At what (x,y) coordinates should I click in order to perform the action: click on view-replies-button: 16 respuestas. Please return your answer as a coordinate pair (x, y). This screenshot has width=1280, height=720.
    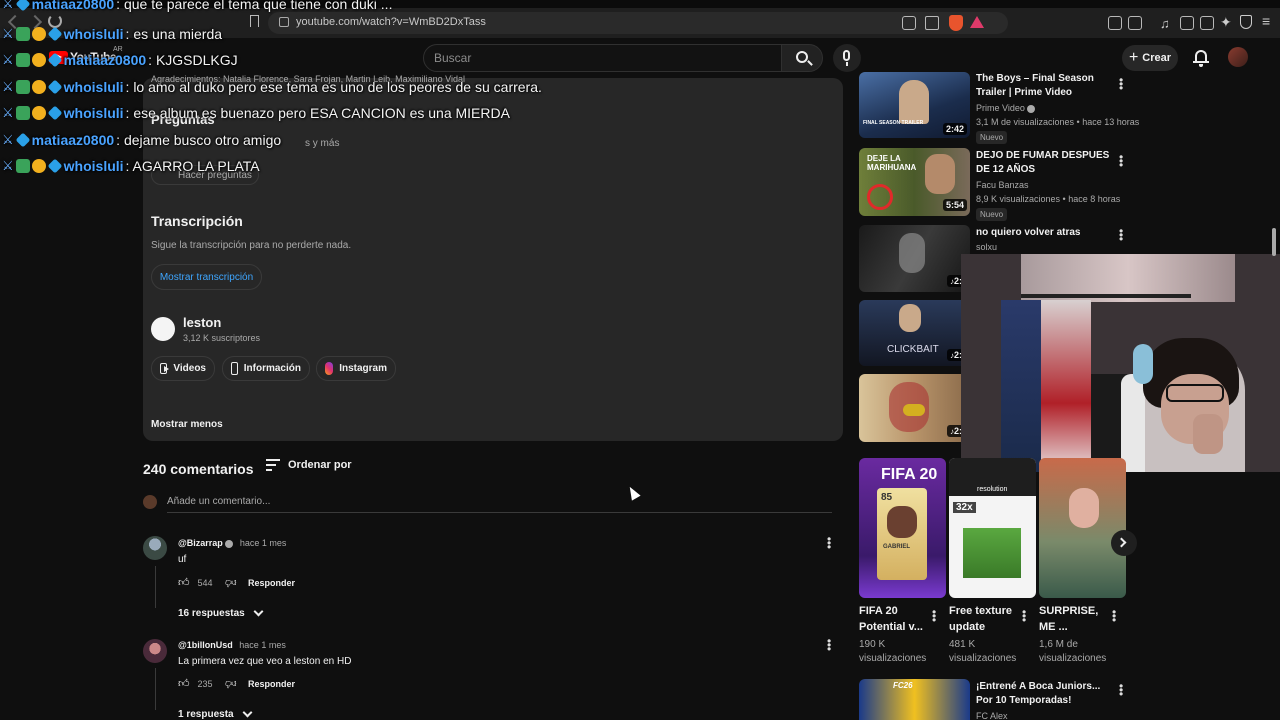
    Looking at the image, I should click on (221, 612).